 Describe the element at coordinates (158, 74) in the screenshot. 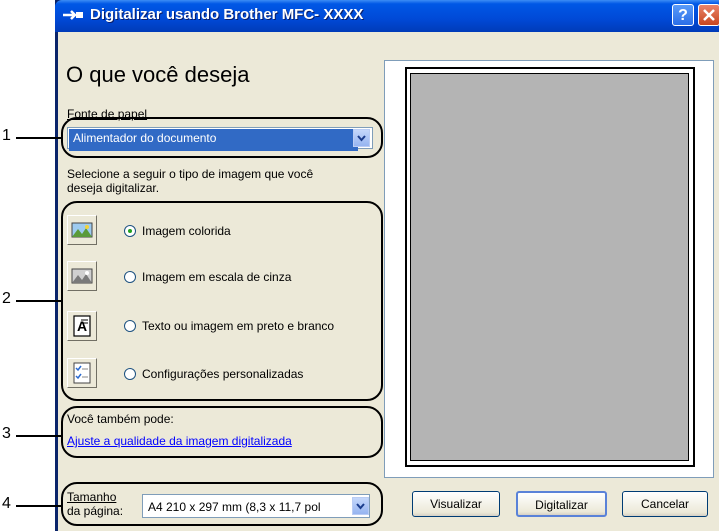

I see `page-title: O que você deseja` at that location.